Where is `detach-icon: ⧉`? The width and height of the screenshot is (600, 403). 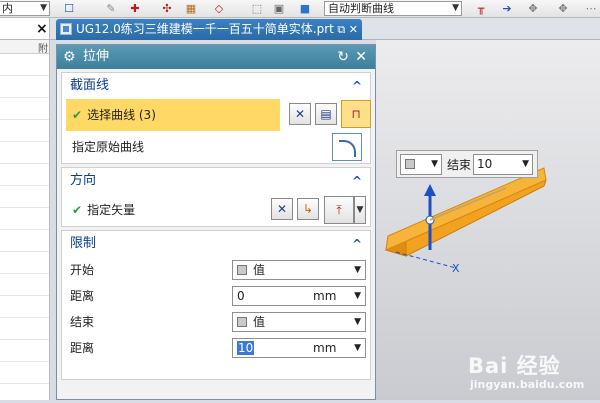 detach-icon: ⧉ is located at coordinates (341, 29).